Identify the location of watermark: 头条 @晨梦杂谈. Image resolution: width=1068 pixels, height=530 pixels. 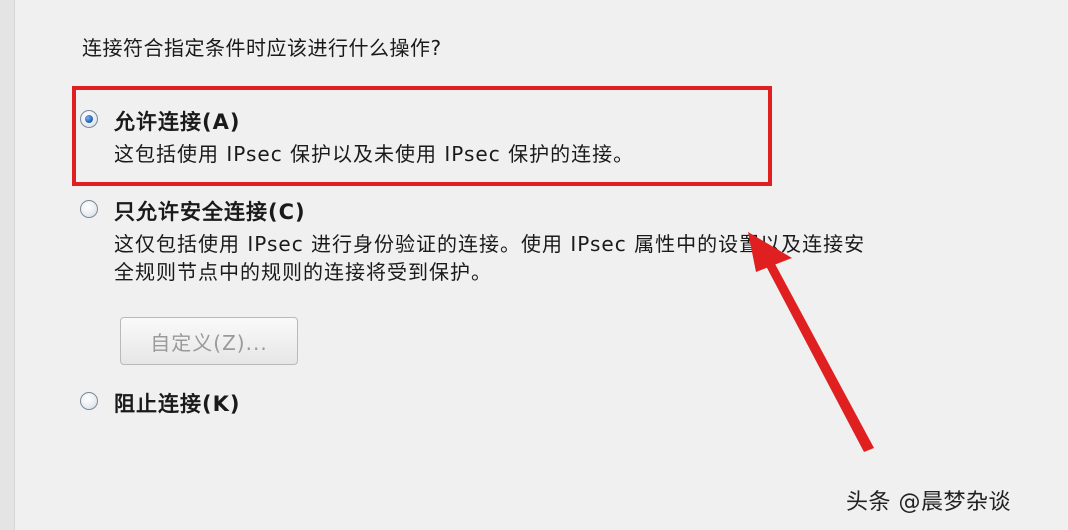
(928, 502).